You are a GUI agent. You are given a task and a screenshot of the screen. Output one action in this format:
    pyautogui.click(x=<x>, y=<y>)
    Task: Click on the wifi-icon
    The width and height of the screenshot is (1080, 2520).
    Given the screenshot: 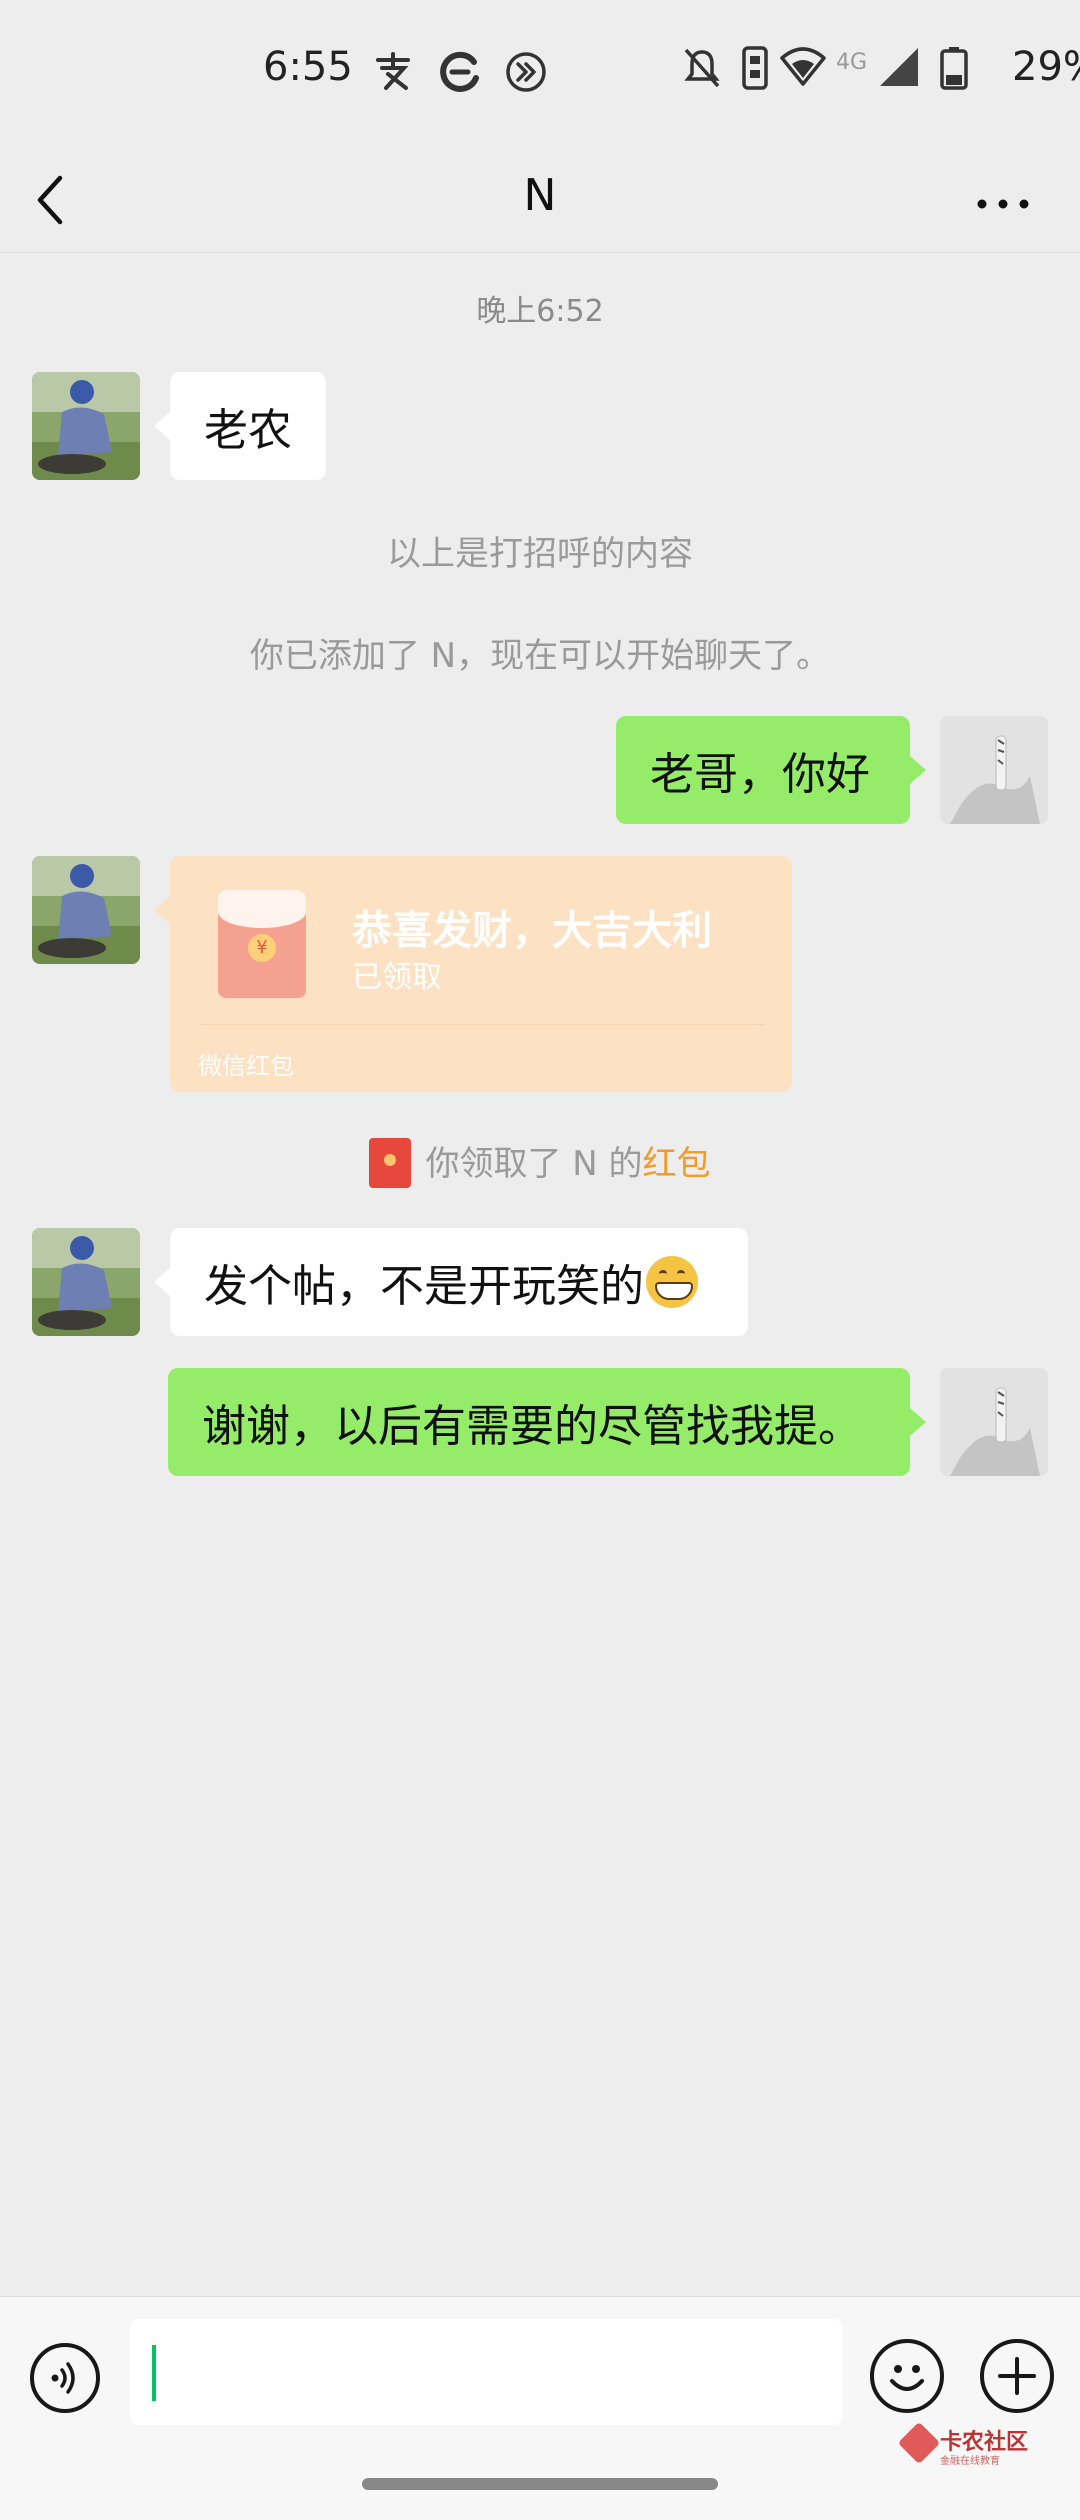 What is the action you would take?
    pyautogui.click(x=803, y=68)
    